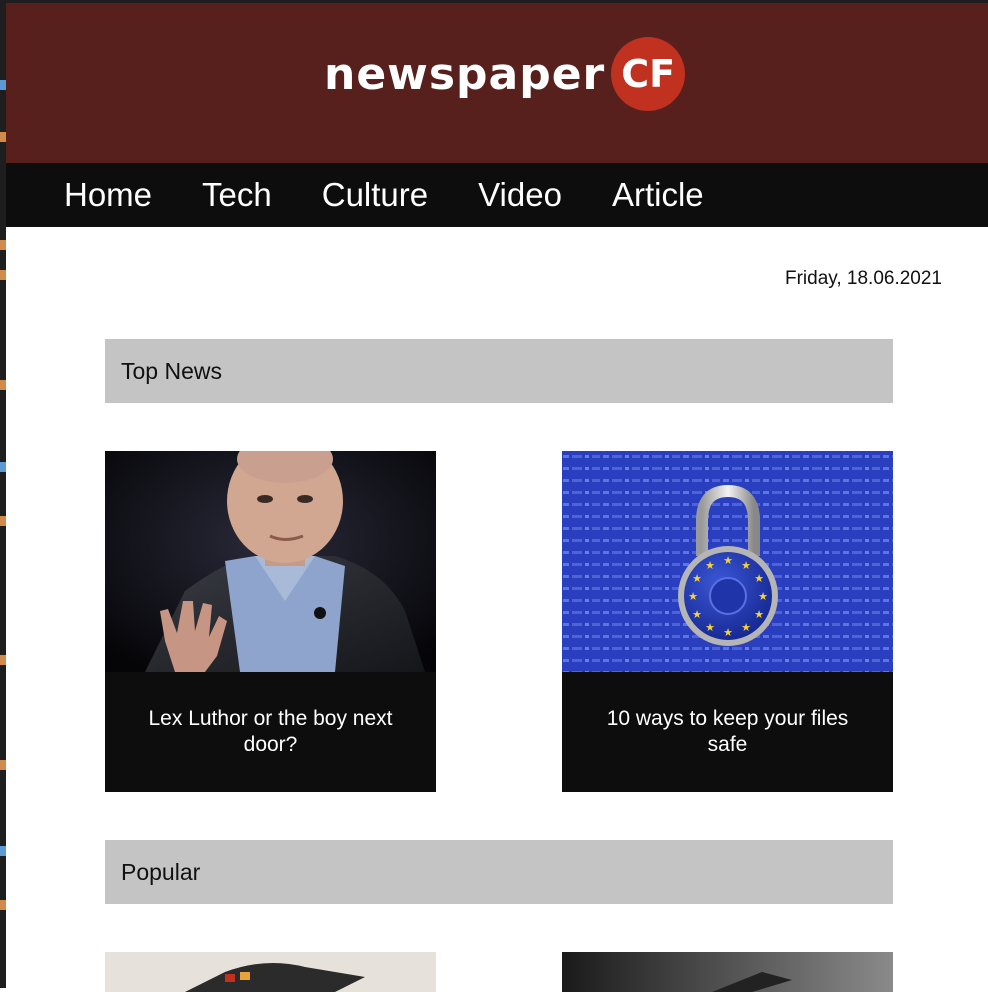  I want to click on news-card-image, so click(270, 561).